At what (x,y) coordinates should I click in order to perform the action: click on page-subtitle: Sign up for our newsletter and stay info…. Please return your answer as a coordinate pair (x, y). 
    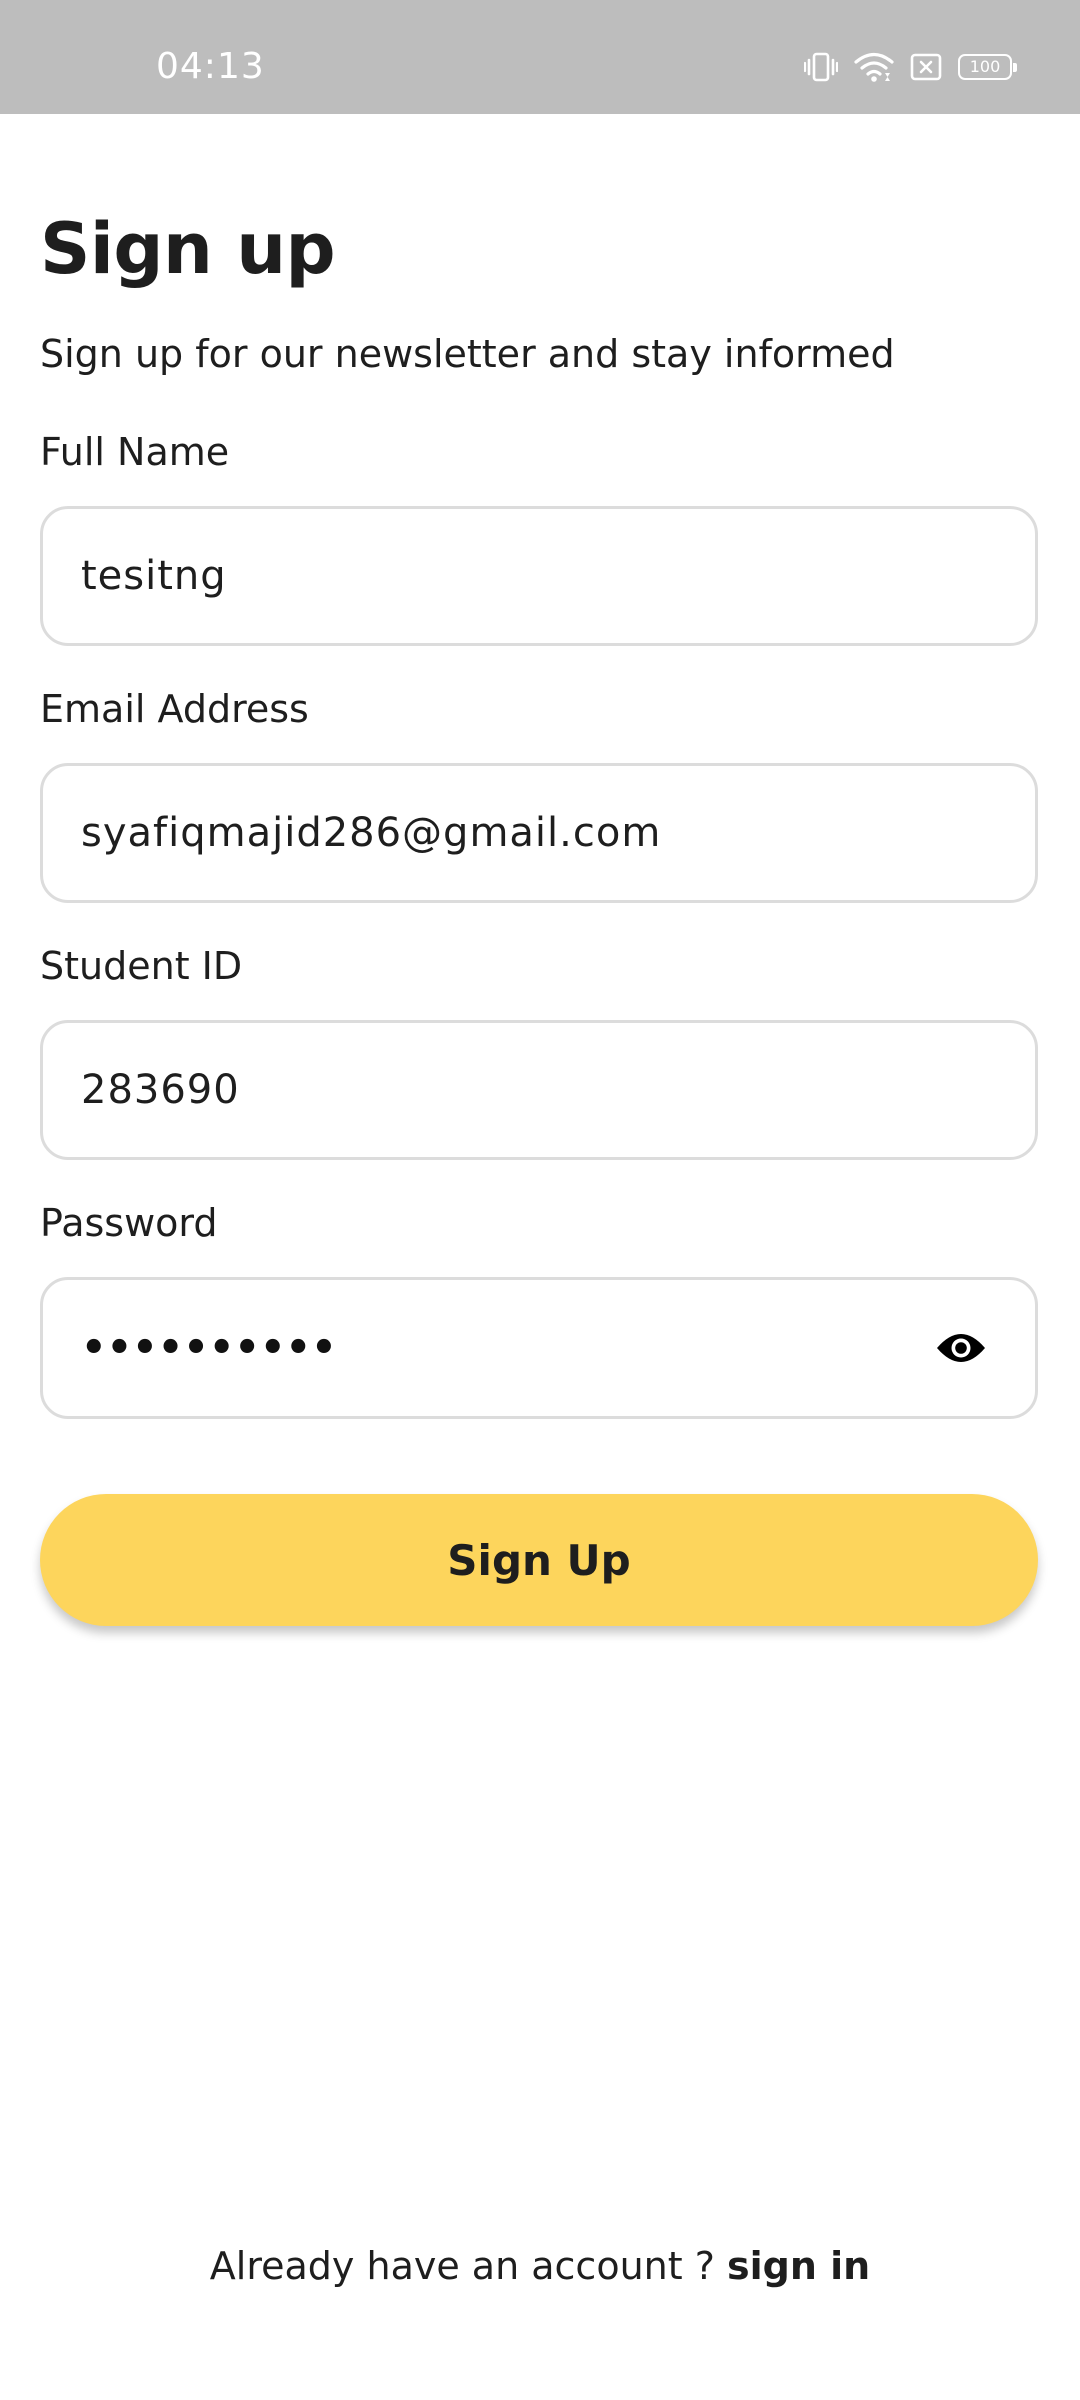
    Looking at the image, I should click on (467, 354).